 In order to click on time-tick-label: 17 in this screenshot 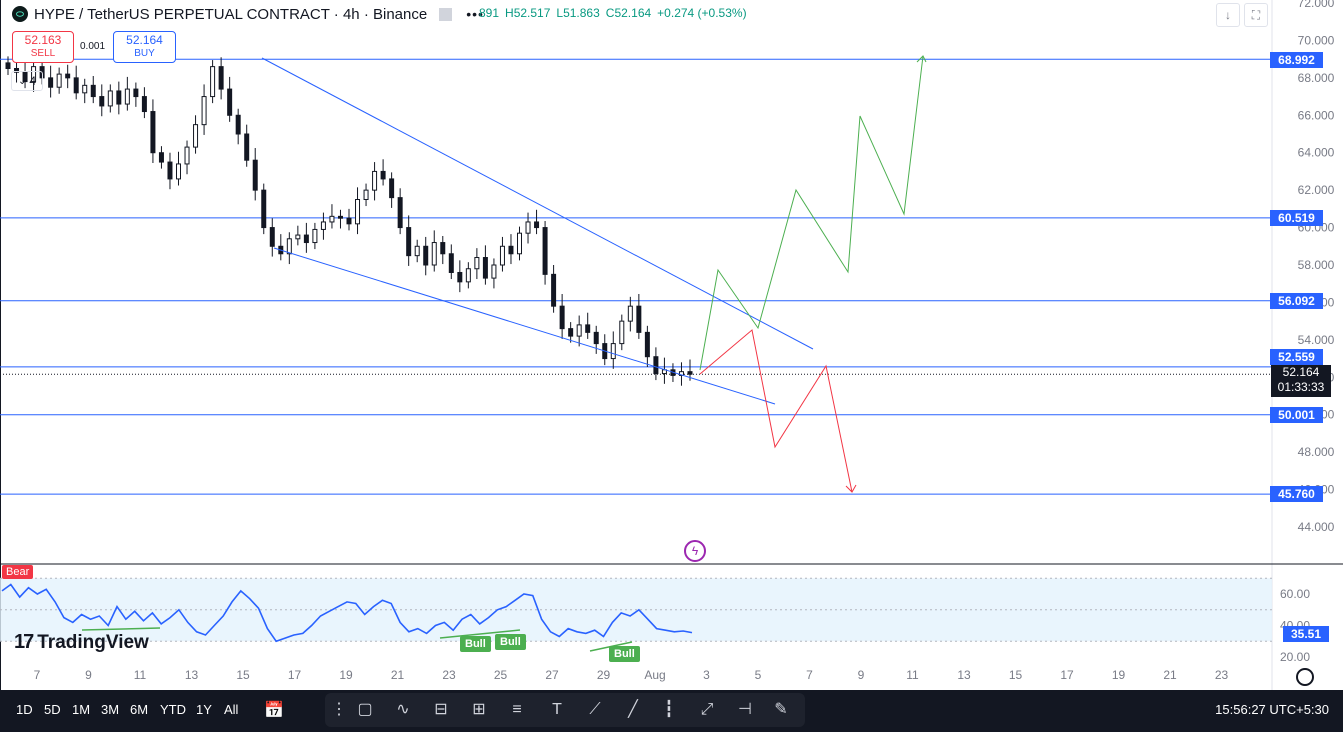, I will do `click(295, 675)`.